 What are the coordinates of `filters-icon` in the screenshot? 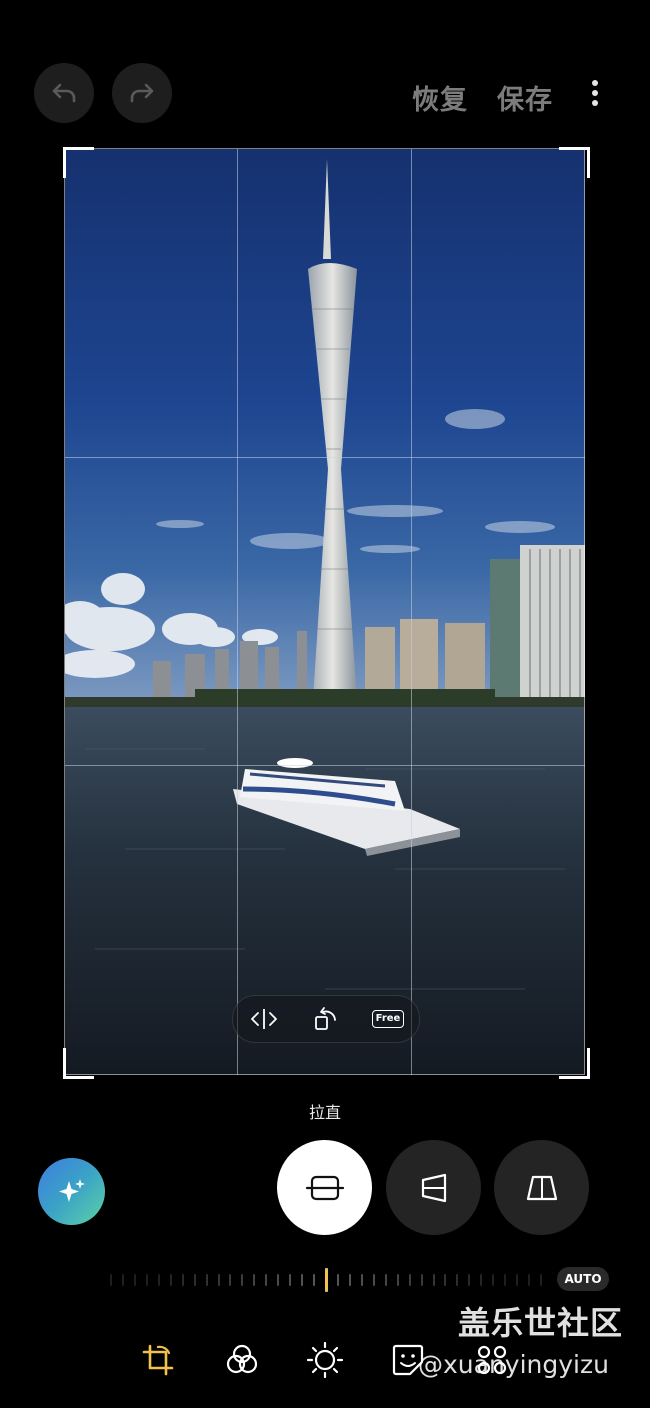 It's located at (242, 1359).